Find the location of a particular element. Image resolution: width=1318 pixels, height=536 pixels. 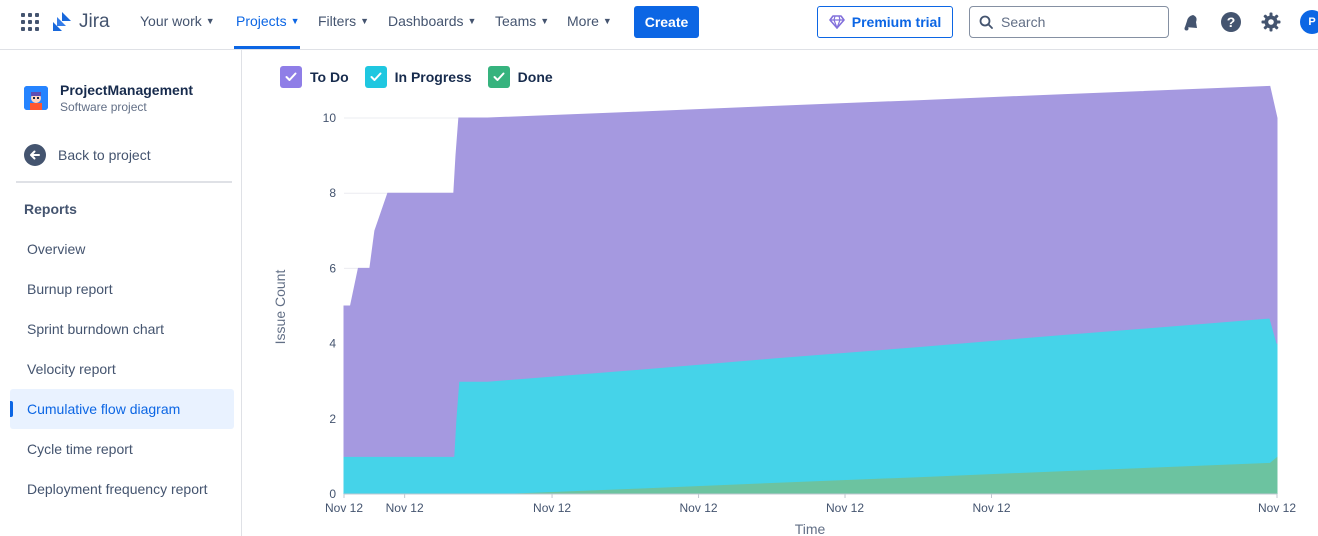

jira-logo: Jira is located at coordinates (80, 22).